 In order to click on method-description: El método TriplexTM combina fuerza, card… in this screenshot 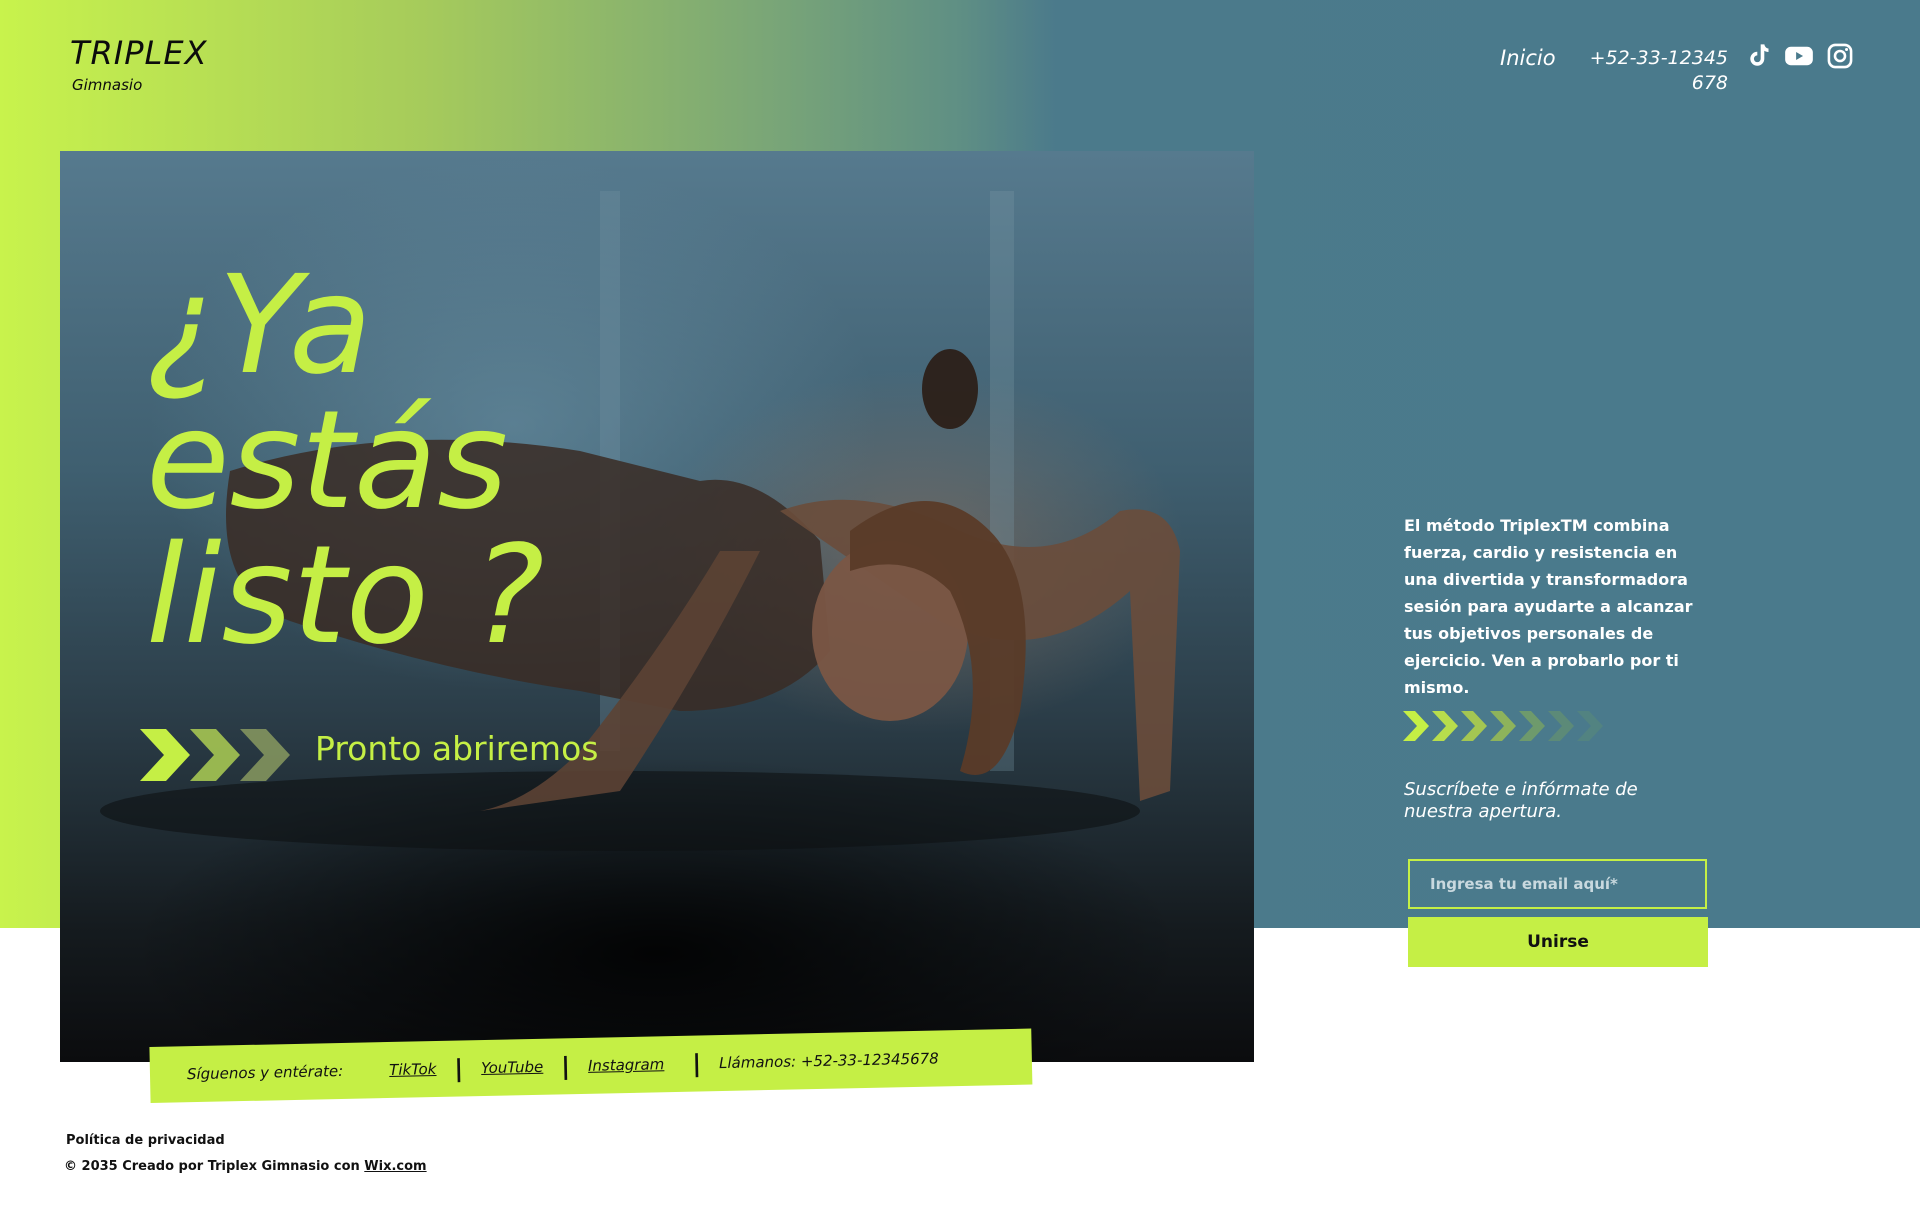, I will do `click(1548, 606)`.